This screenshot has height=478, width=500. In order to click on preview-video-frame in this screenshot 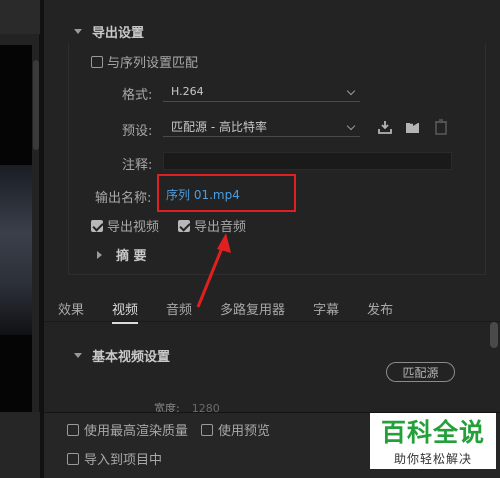, I will do `click(16, 228)`.